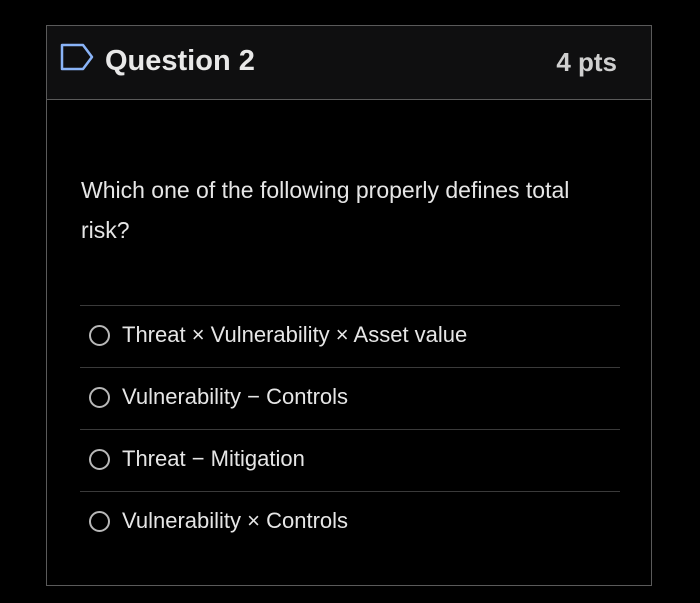  Describe the element at coordinates (350, 522) in the screenshot. I see `answer-option: Vulnerability × Controls` at that location.